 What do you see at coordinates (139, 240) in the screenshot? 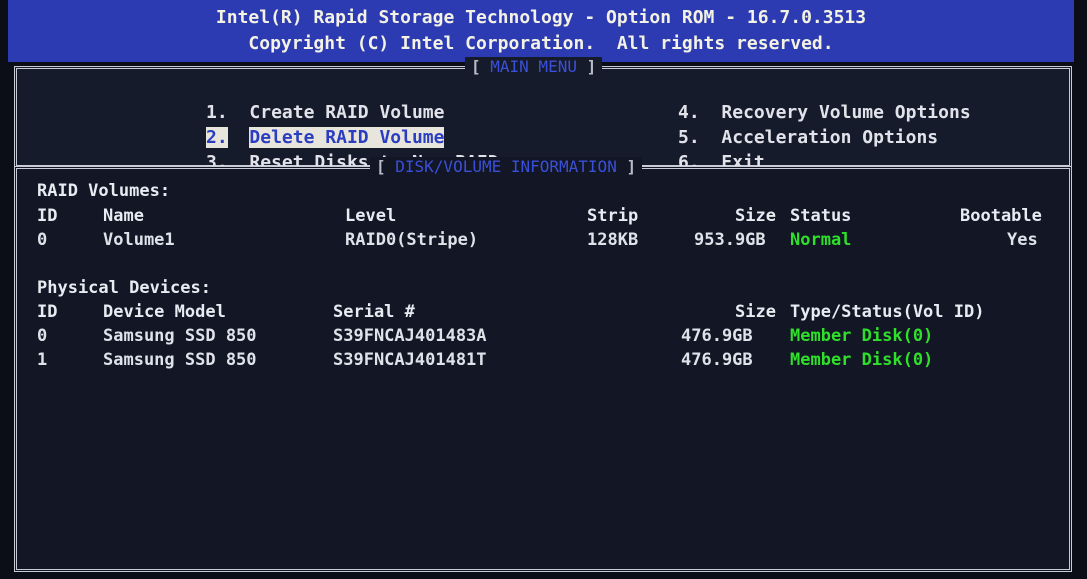
I see `volume-name: Volume1` at bounding box center [139, 240].